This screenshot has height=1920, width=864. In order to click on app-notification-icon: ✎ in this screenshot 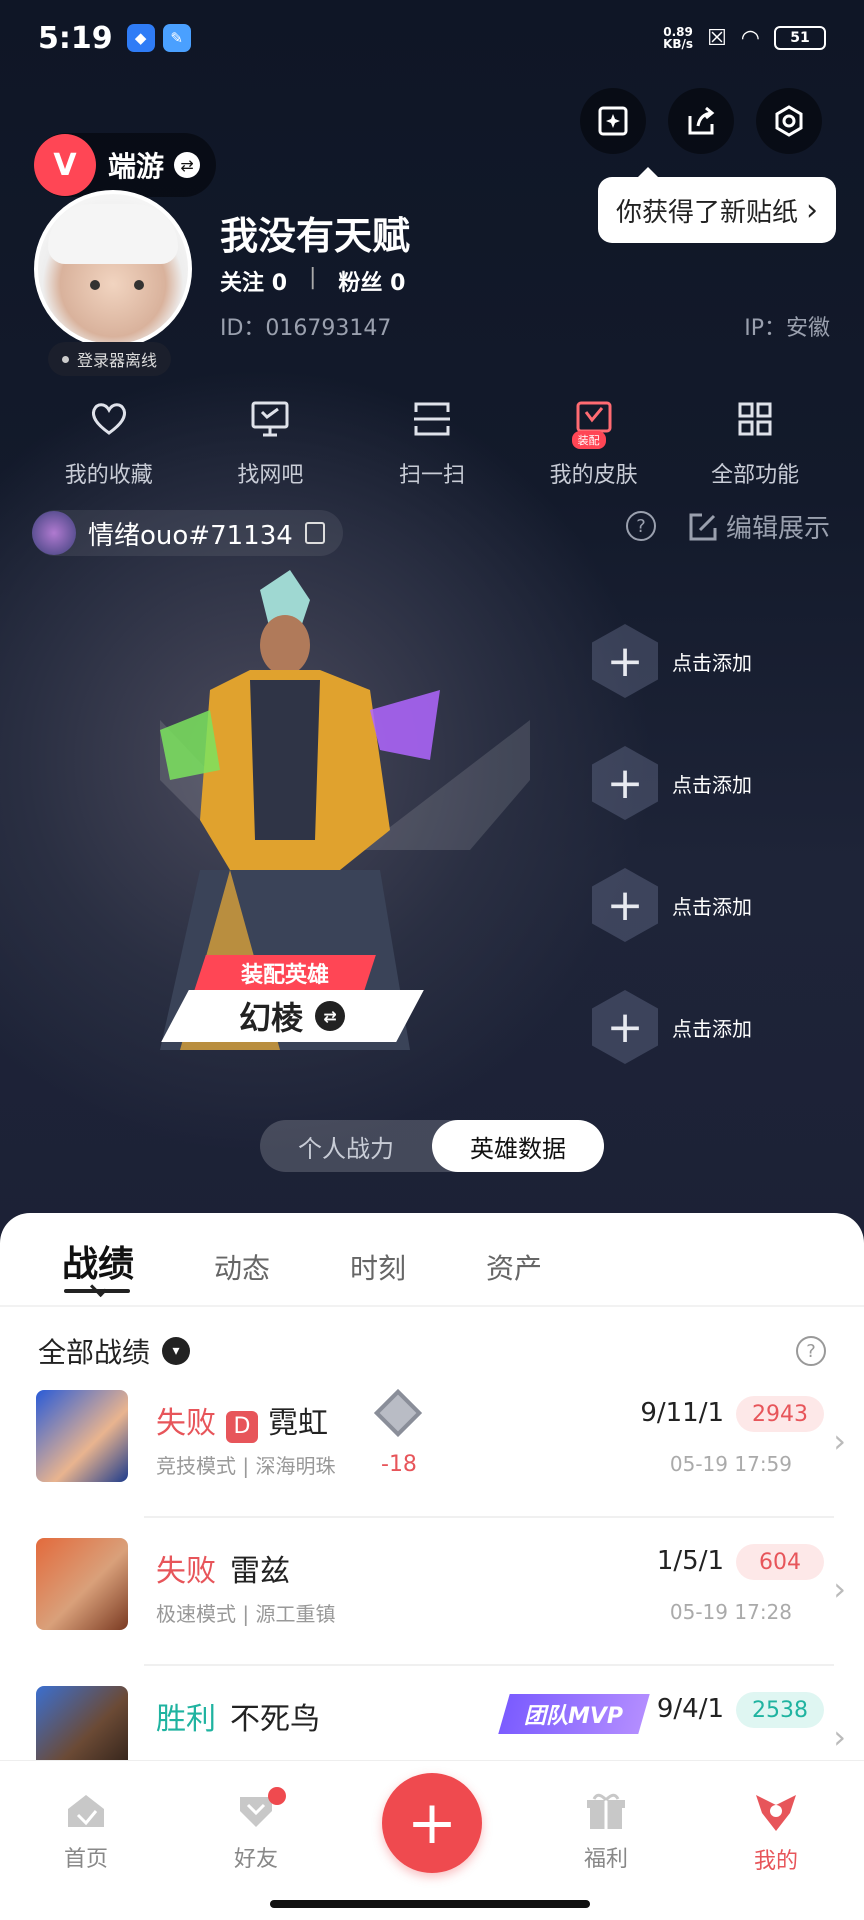, I will do `click(176, 38)`.